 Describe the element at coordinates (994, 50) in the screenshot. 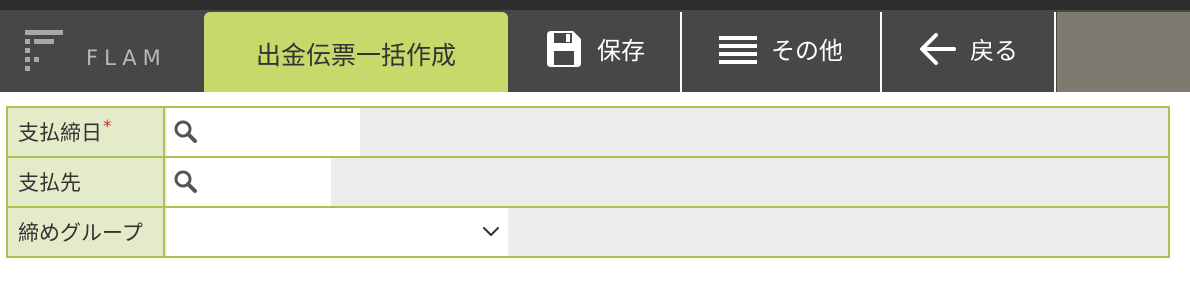

I see `back-label: 戻る` at that location.